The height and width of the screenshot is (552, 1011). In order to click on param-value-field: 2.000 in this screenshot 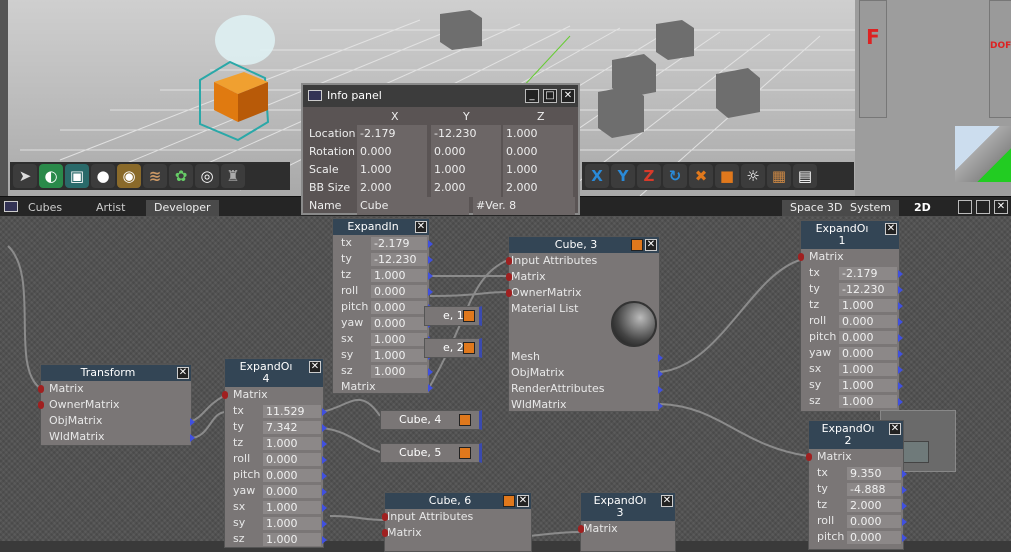, I will do `click(874, 505)`.